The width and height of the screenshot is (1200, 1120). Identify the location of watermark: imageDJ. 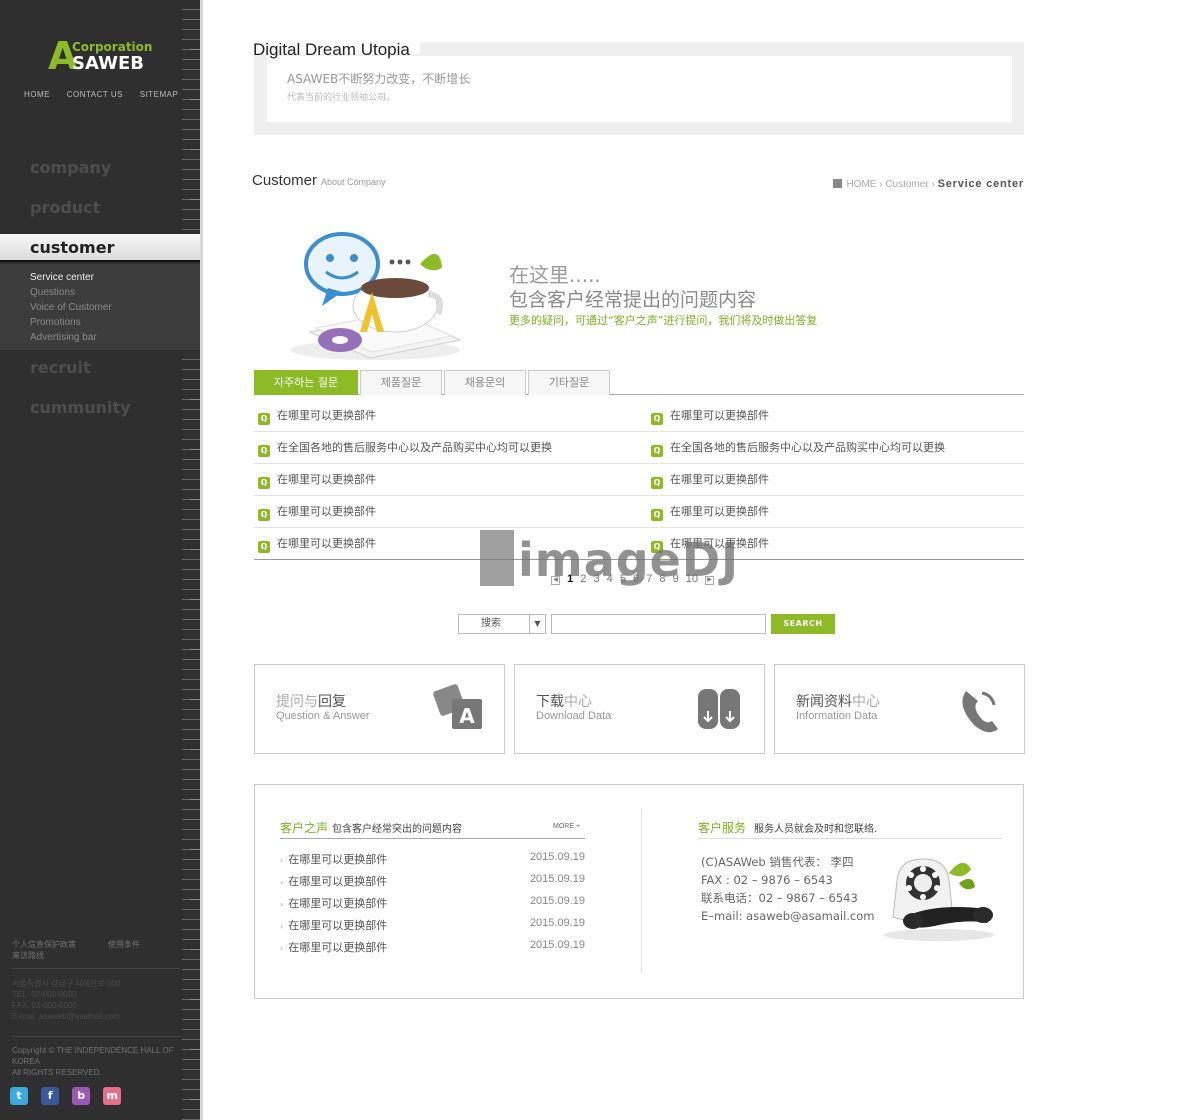
(609, 558).